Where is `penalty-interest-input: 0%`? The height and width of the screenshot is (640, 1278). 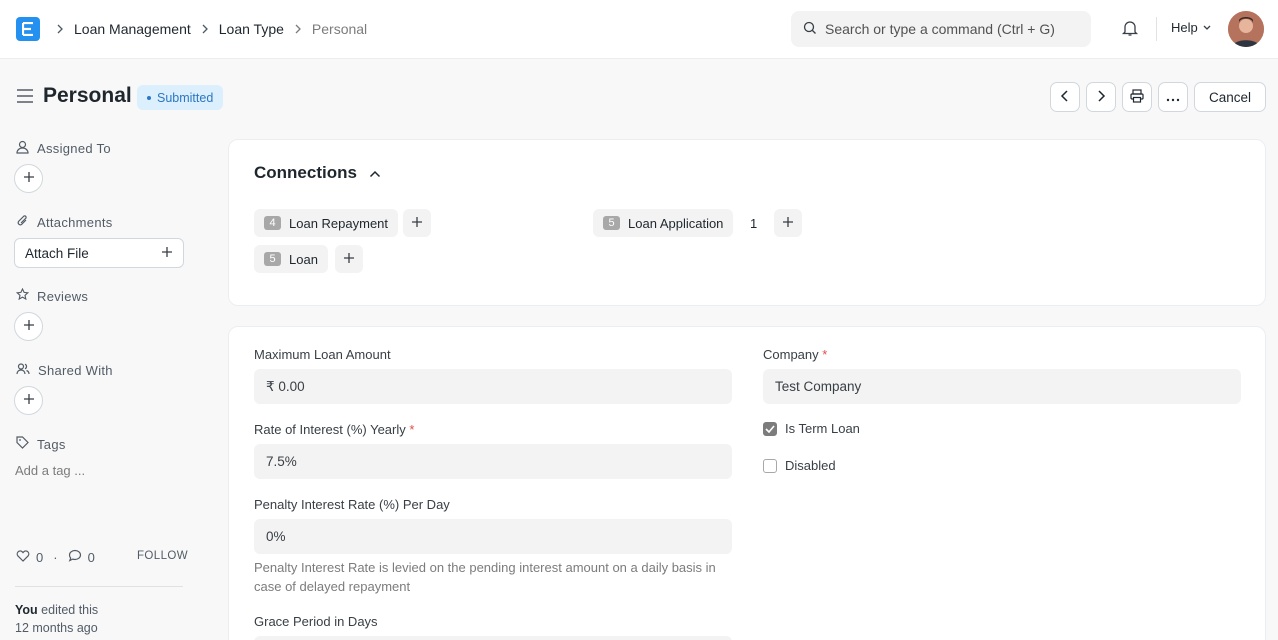
penalty-interest-input: 0% is located at coordinates (493, 536).